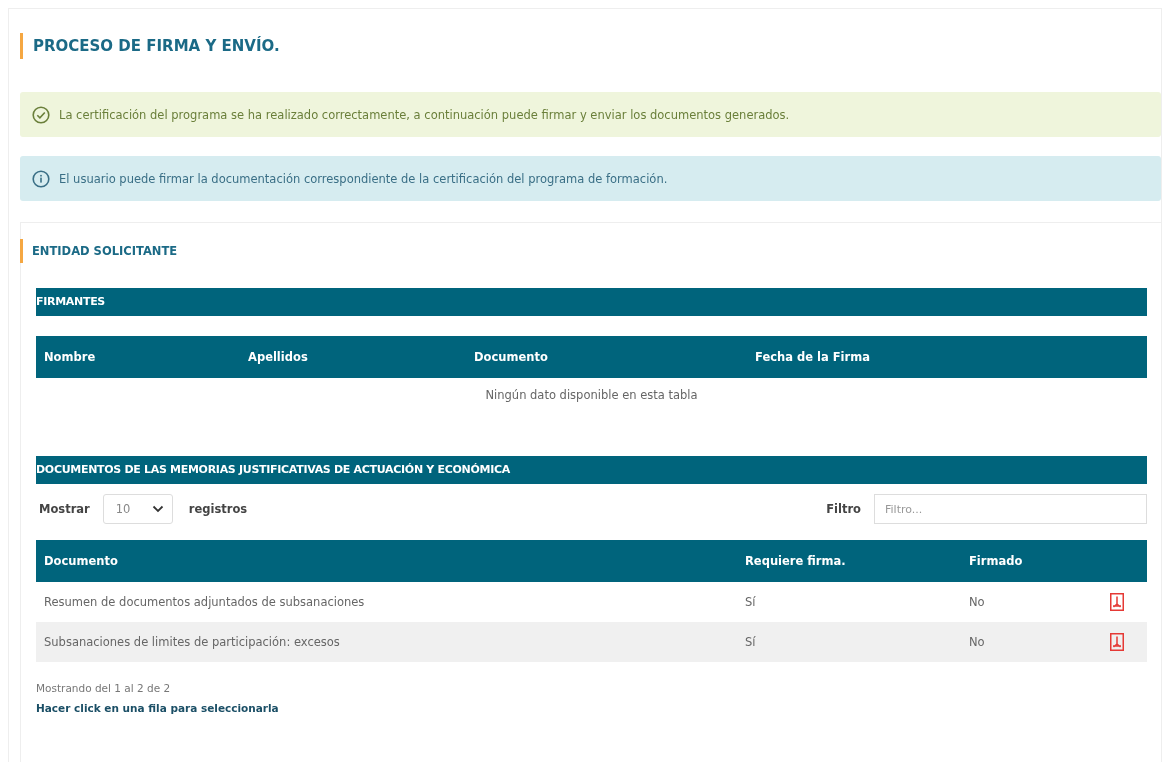  What do you see at coordinates (843, 509) in the screenshot?
I see `filter-label: Filtro` at bounding box center [843, 509].